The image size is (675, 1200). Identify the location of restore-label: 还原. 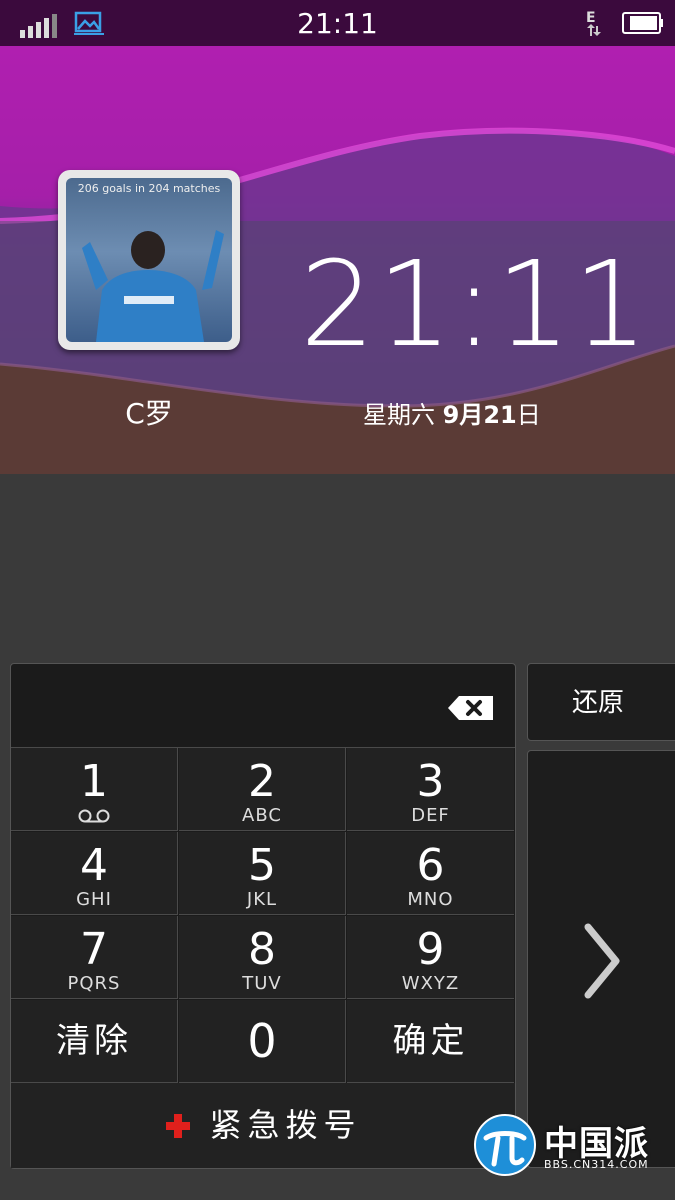
(598, 703).